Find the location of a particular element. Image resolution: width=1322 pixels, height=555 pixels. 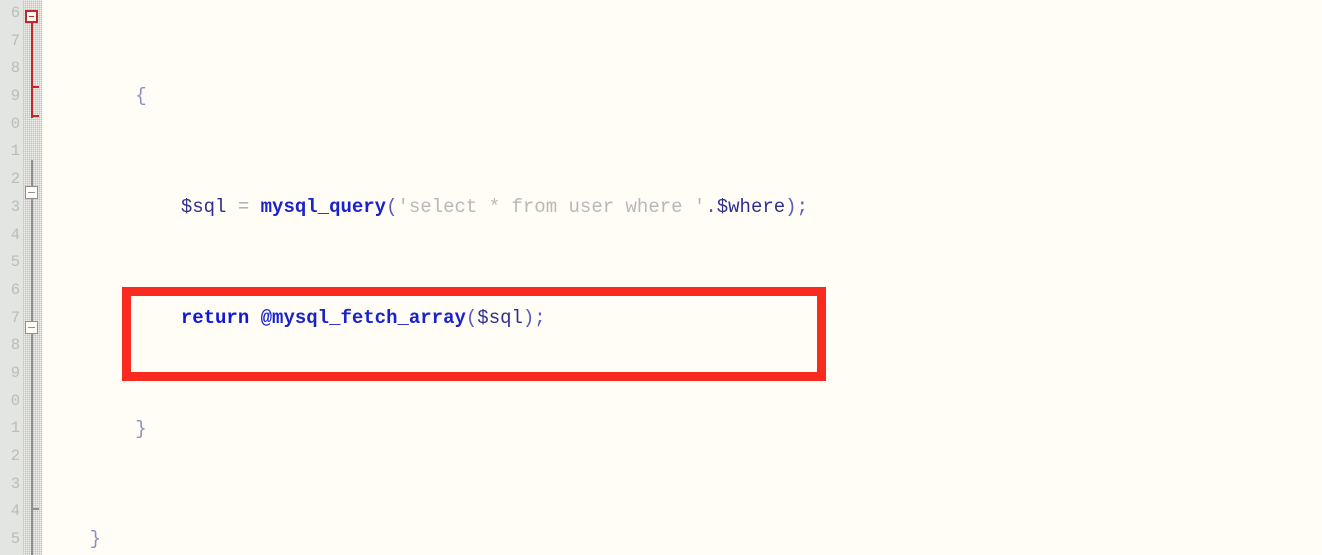

code-folding-column is located at coordinates (33, 277).